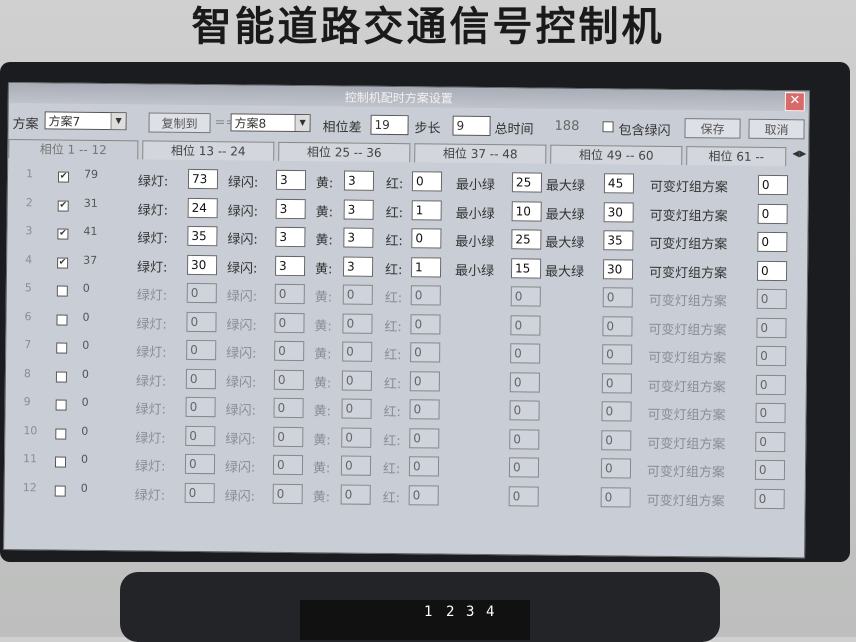 This screenshot has width=856, height=642. What do you see at coordinates (618, 240) in the screenshot?
I see `max-green-input: 35` at bounding box center [618, 240].